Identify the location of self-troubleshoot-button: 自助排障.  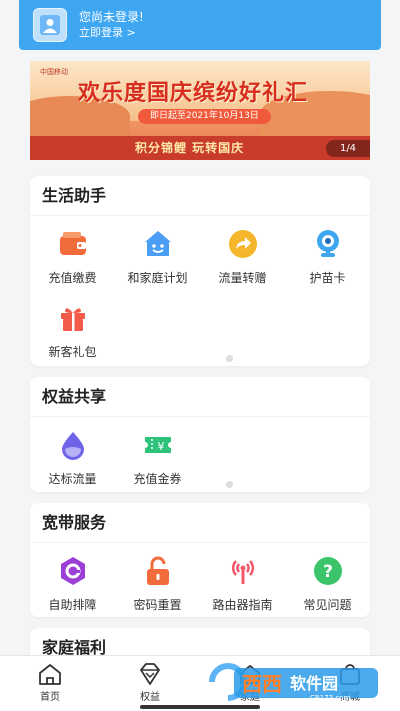
(72, 586).